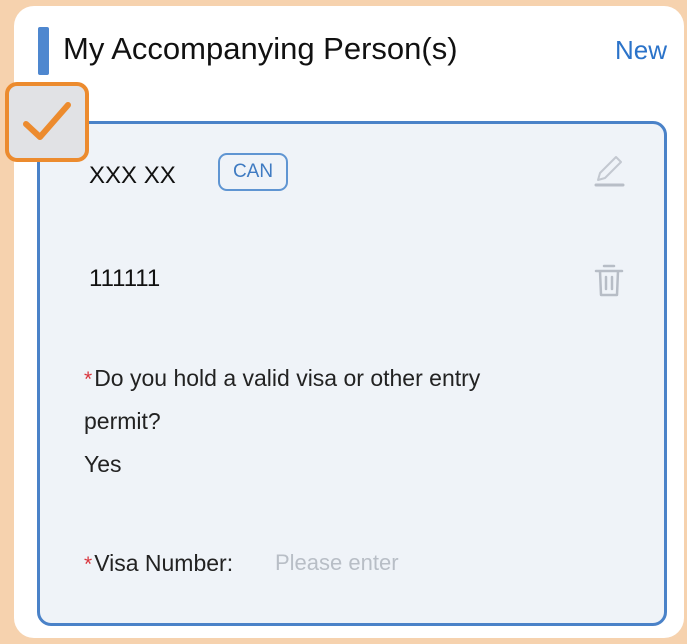  I want to click on new-button: New, so click(641, 50).